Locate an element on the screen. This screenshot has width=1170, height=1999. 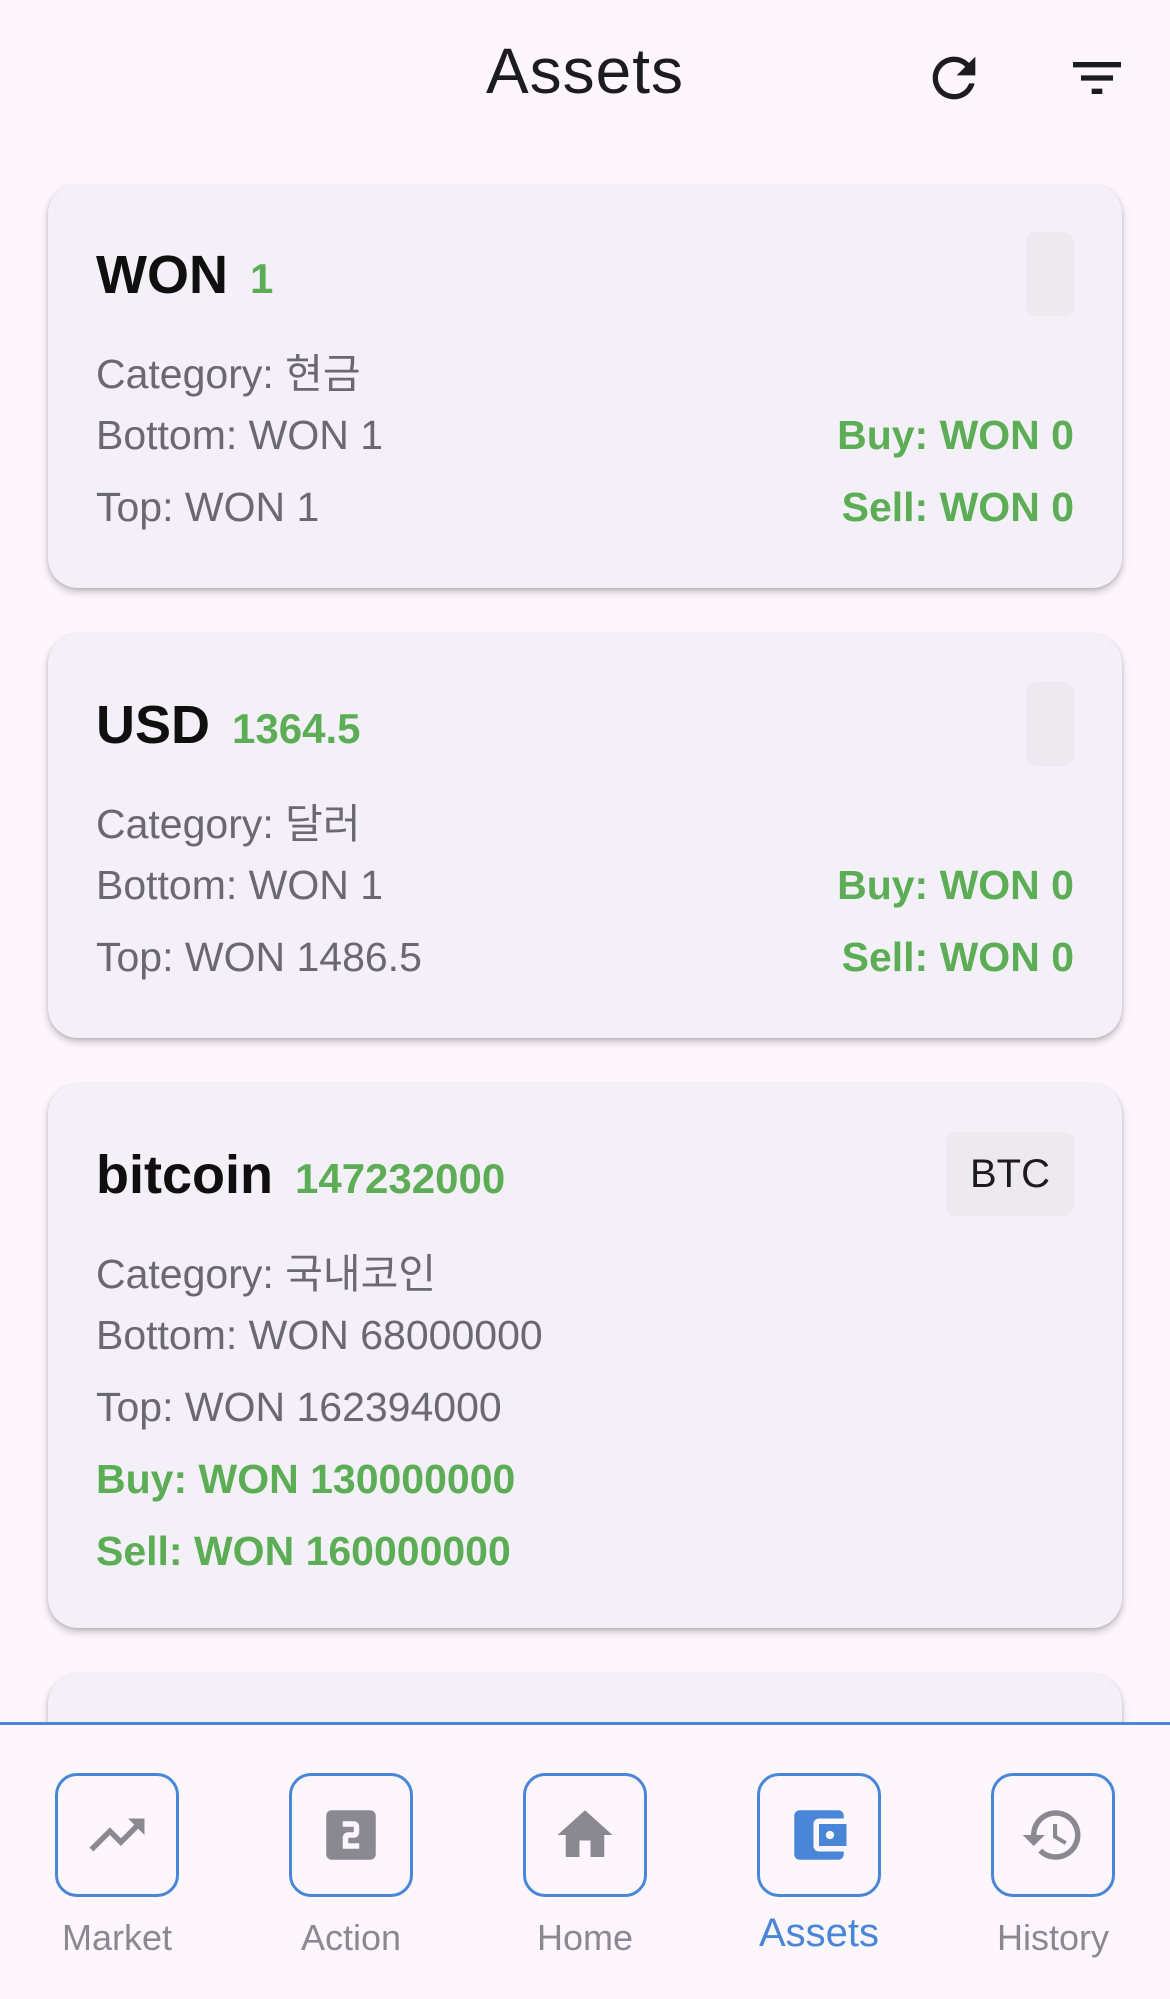
nav-label: Assets is located at coordinates (819, 1933).